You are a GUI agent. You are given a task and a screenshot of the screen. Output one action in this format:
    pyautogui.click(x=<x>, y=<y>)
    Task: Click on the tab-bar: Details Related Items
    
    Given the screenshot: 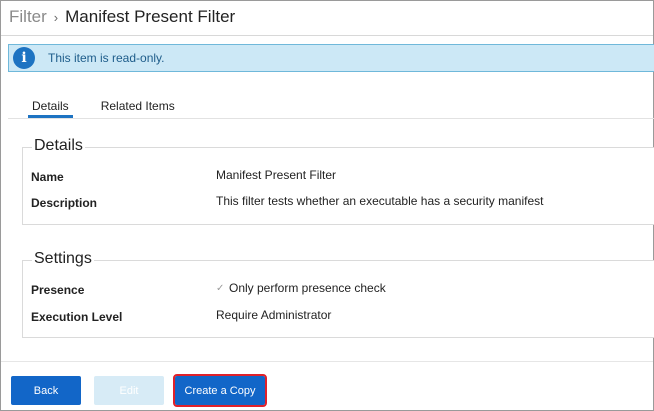 What is the action you would take?
    pyautogui.click(x=103, y=107)
    